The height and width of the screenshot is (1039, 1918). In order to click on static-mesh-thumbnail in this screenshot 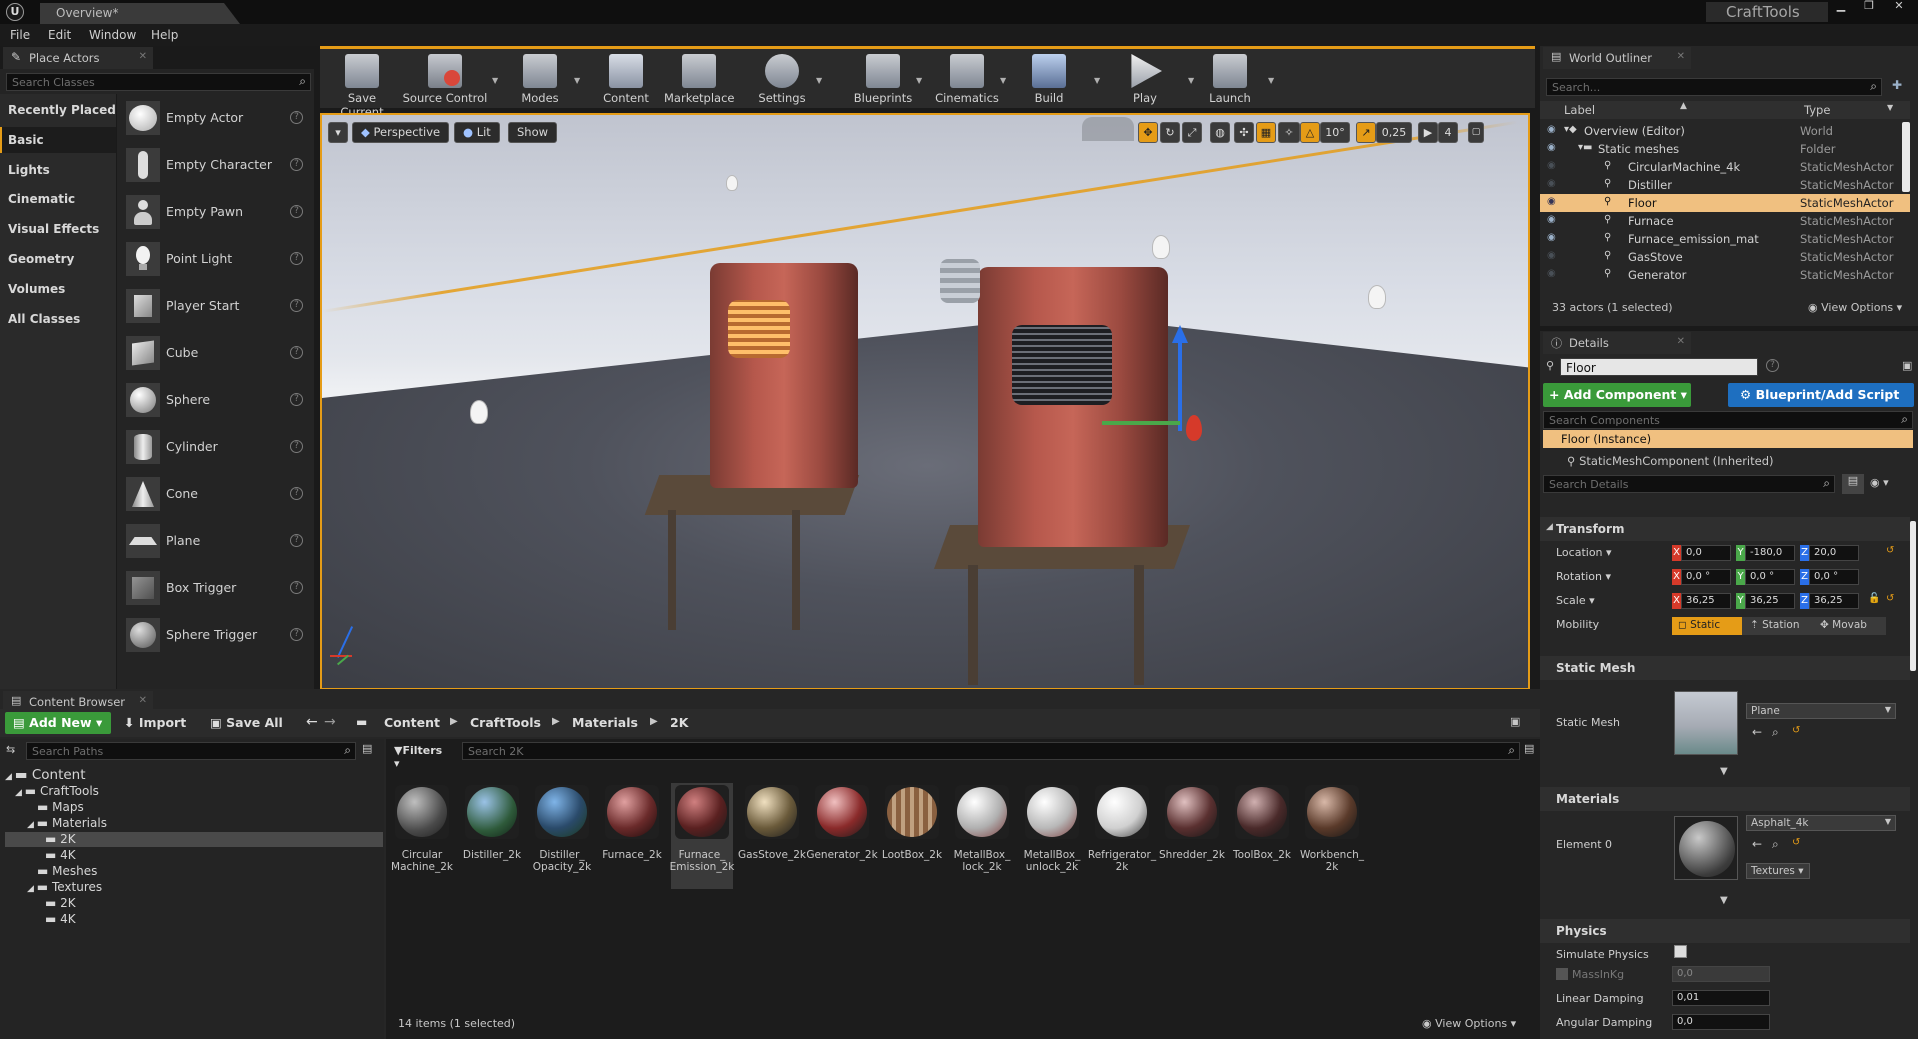, I will do `click(1706, 723)`.